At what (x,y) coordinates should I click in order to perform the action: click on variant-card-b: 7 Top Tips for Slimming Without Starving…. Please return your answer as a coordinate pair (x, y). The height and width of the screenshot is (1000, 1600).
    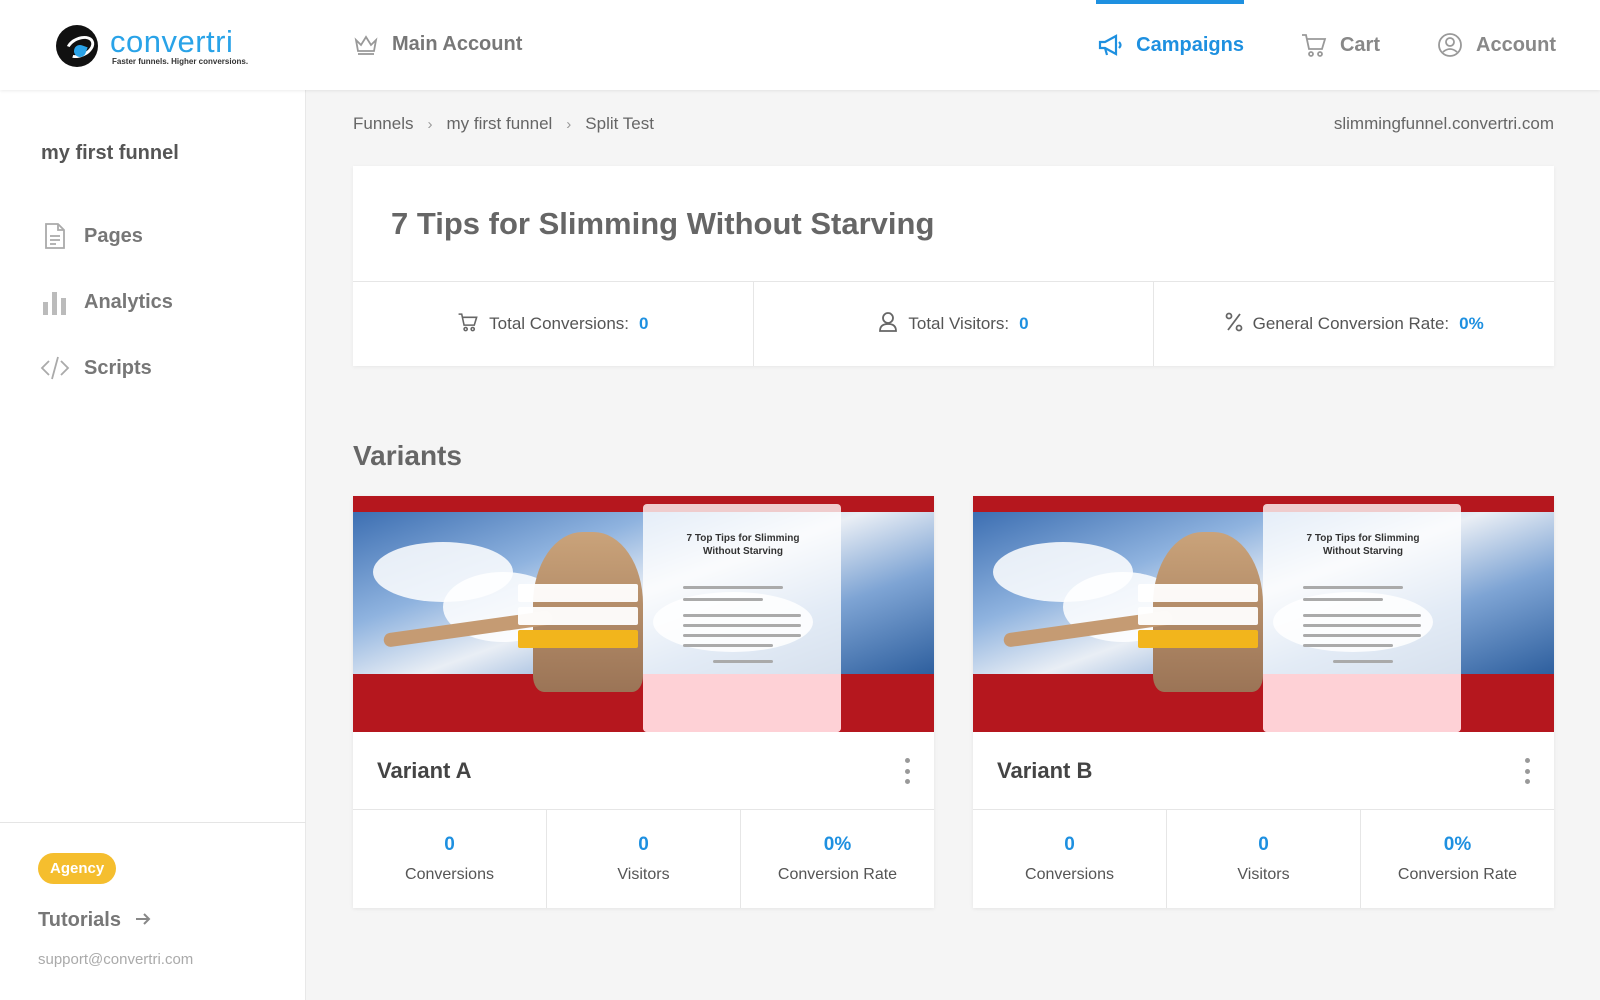
    Looking at the image, I should click on (1263, 702).